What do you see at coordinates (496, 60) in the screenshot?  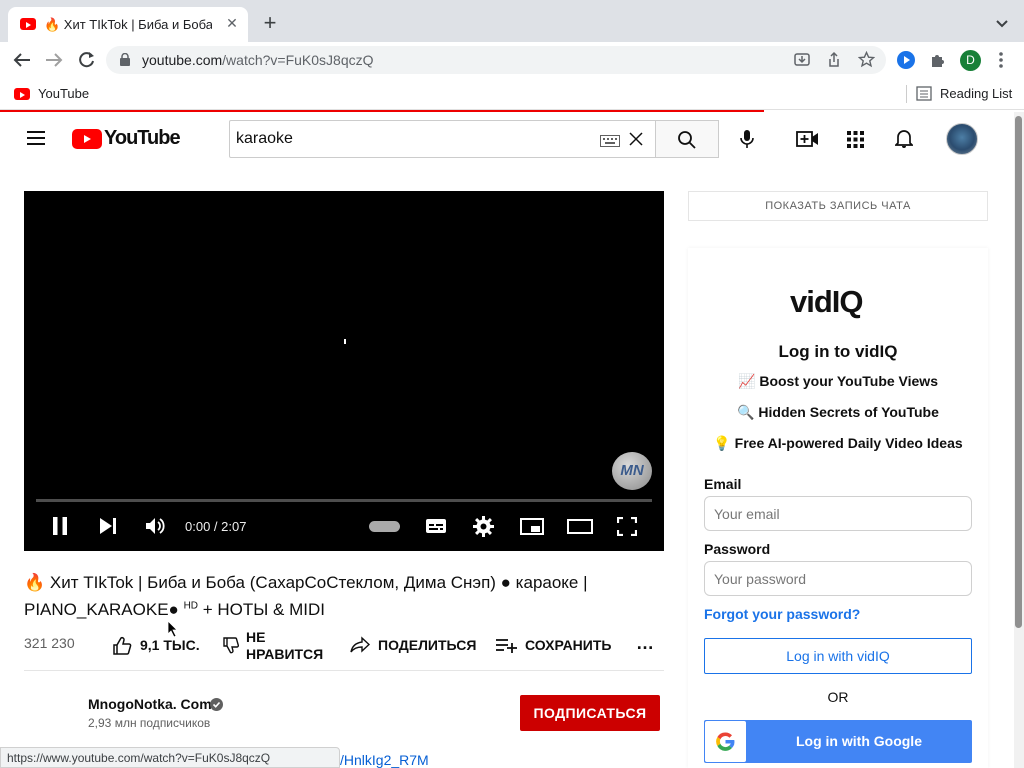 I see `address-bar: youtube.com/watch?v=FuK0sJ8qczQ` at bounding box center [496, 60].